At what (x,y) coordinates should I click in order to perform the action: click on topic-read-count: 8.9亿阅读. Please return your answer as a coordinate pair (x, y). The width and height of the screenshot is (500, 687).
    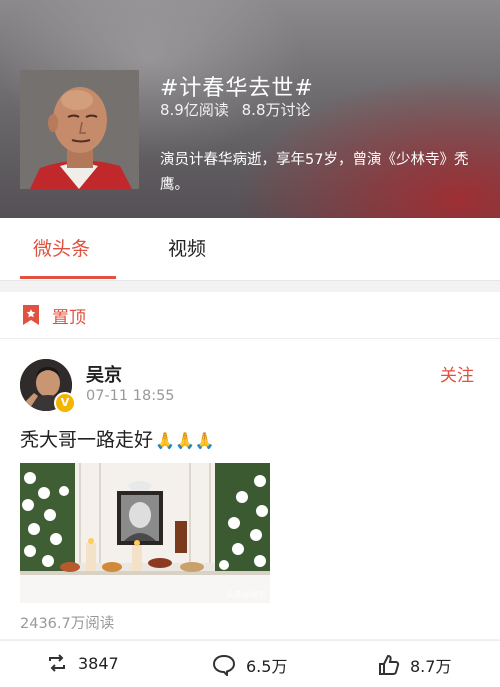
    Looking at the image, I should click on (194, 110).